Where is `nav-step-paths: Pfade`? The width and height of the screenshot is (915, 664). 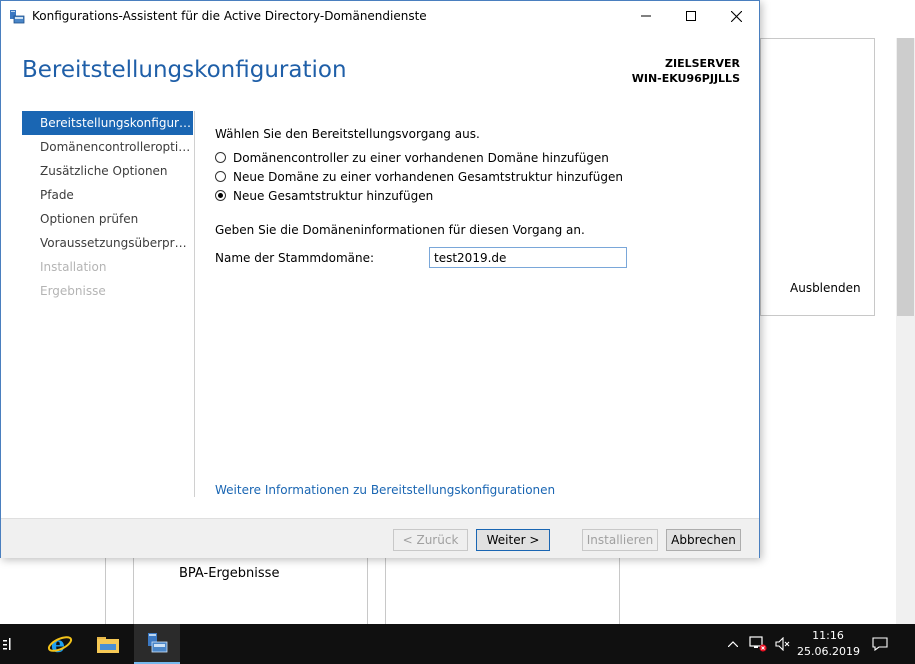
nav-step-paths: Pfade is located at coordinates (107, 195).